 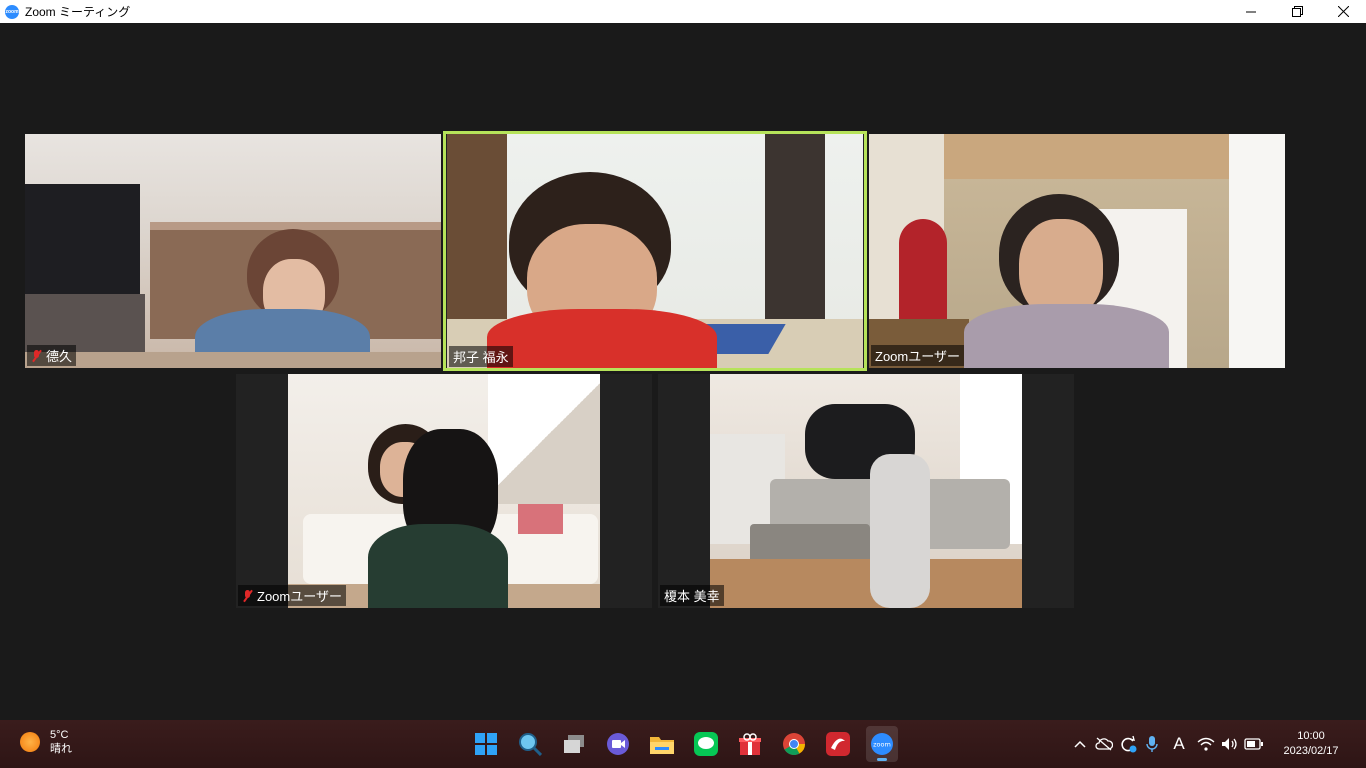 I want to click on restore-icon, so click(x=1297, y=11).